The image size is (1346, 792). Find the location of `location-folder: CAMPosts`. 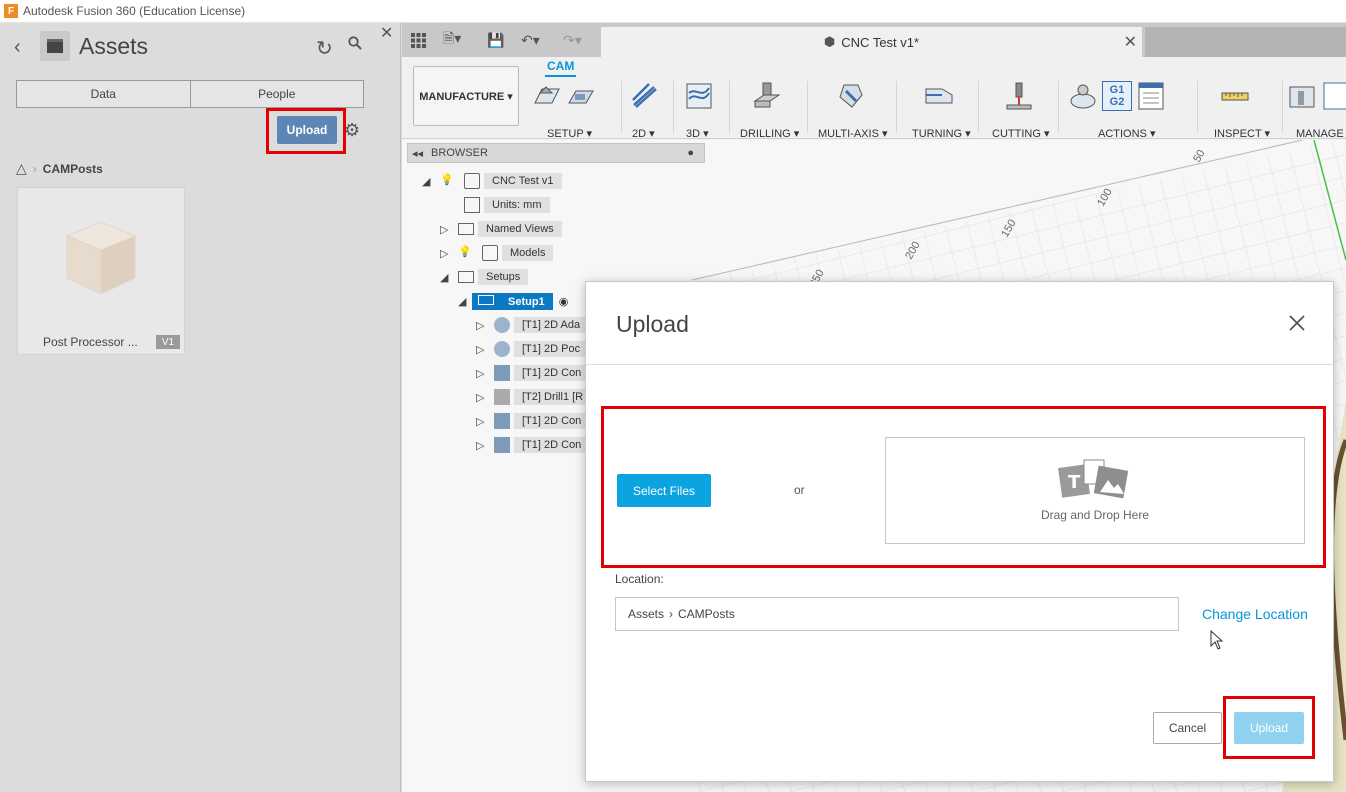

location-folder: CAMPosts is located at coordinates (706, 614).